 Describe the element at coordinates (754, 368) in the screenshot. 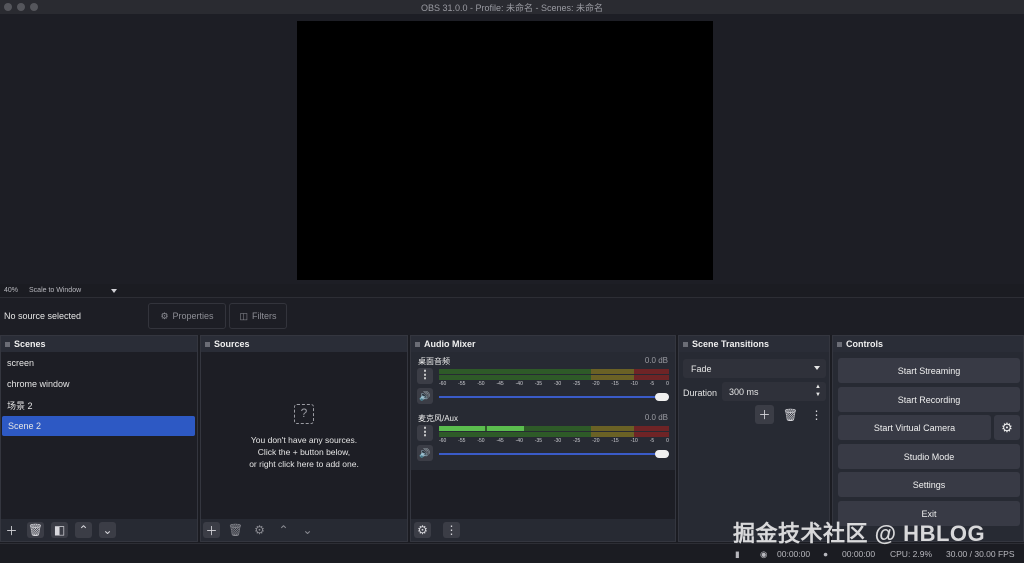

I see `transition-select: Fade` at that location.